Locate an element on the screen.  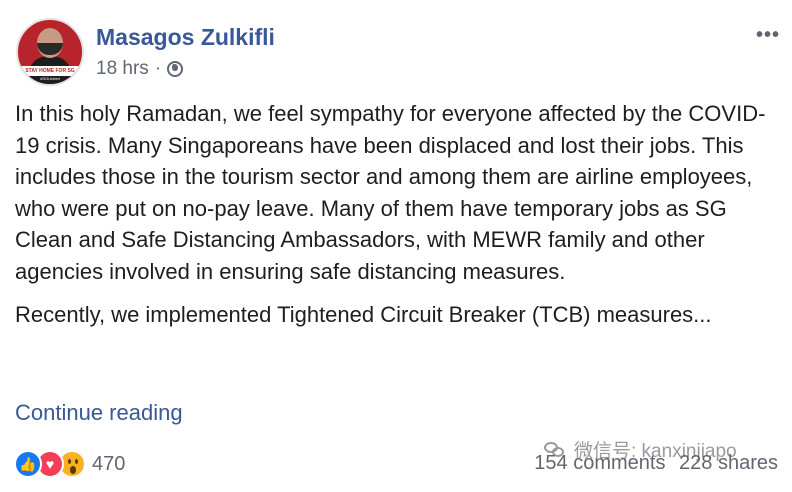
post-footer: 👍 ♥ 470 154 comments 228 shares is located at coordinates (399, 465).